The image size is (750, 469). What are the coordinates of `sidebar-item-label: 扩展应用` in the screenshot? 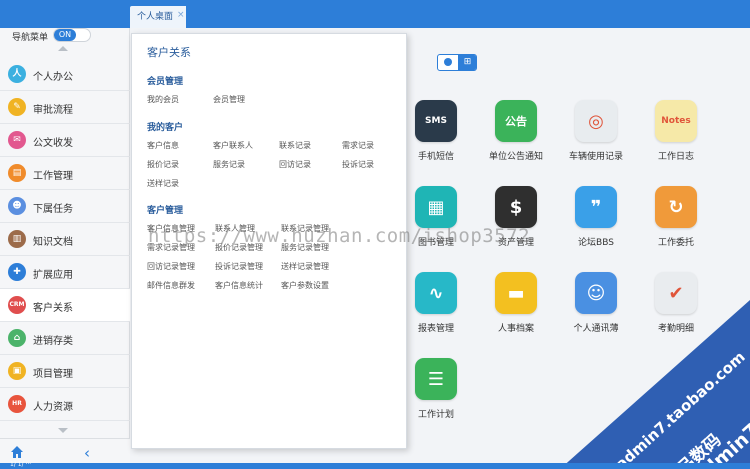 It's located at (53, 275).